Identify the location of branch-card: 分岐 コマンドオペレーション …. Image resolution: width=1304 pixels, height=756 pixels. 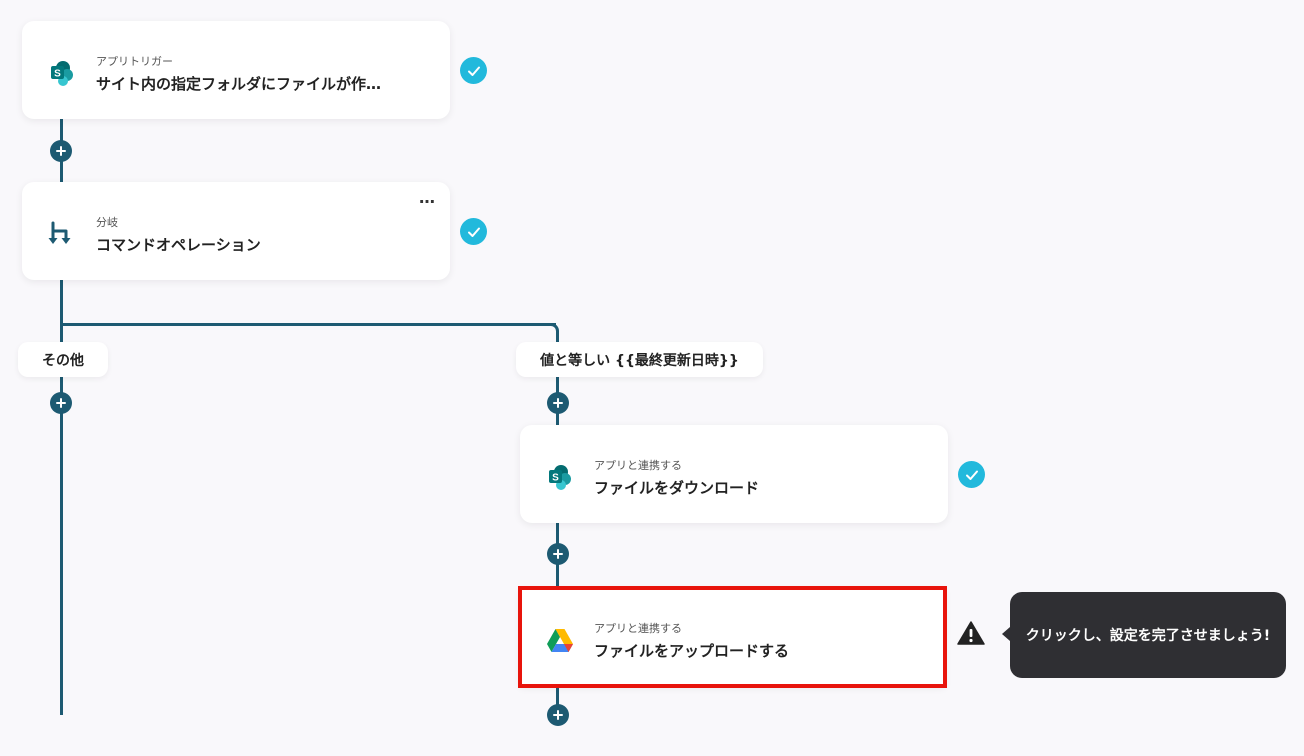
(236, 231).